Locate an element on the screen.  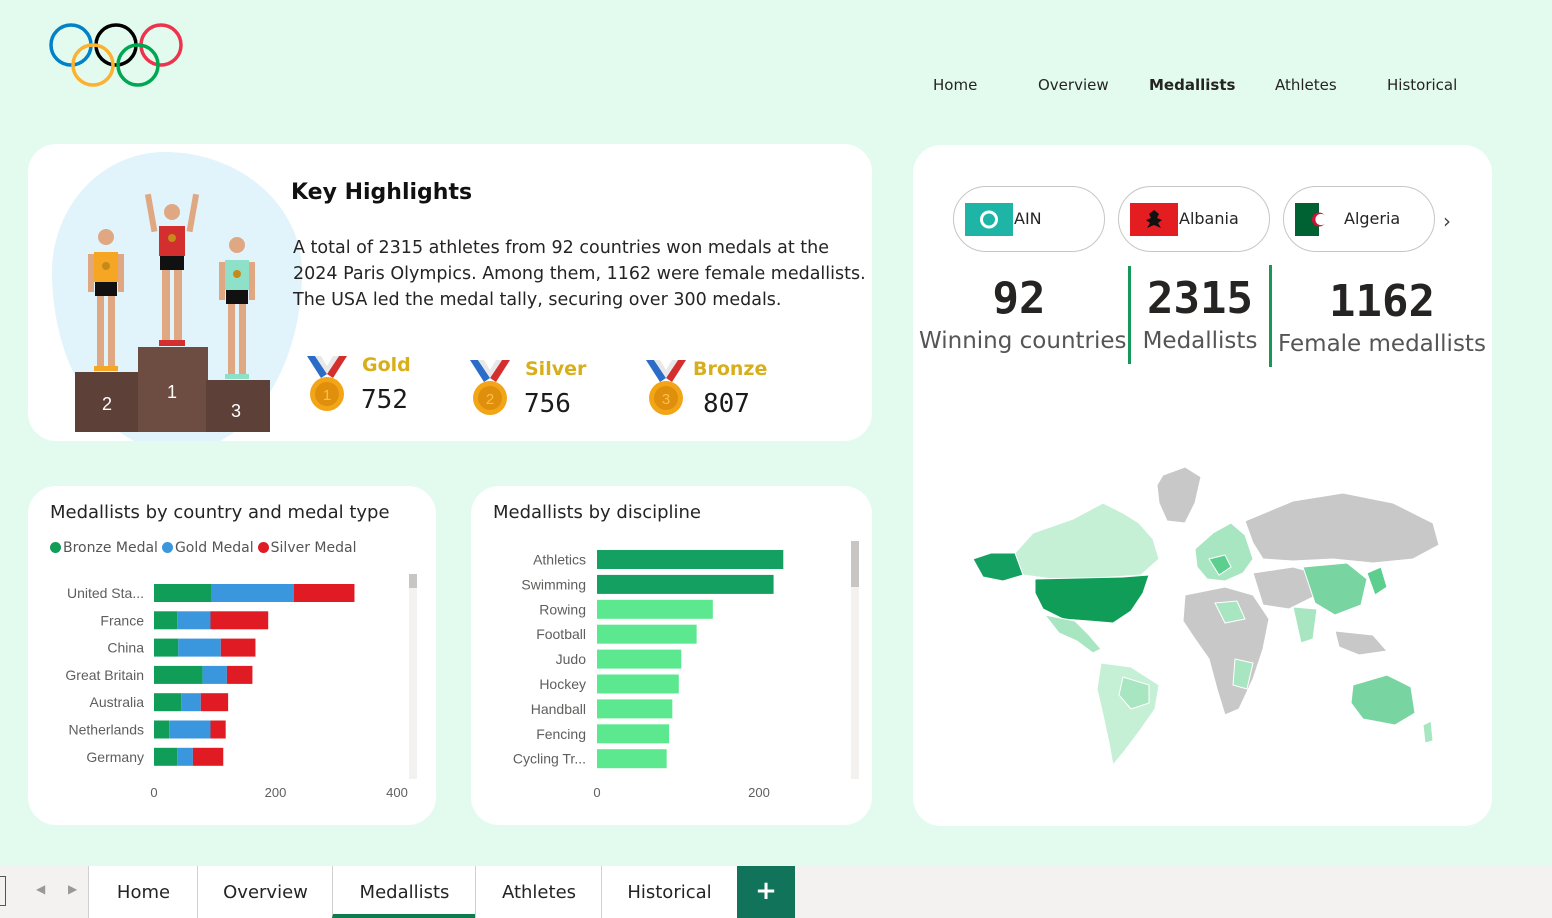
kpi-value: 1162 is located at coordinates (1382, 301).